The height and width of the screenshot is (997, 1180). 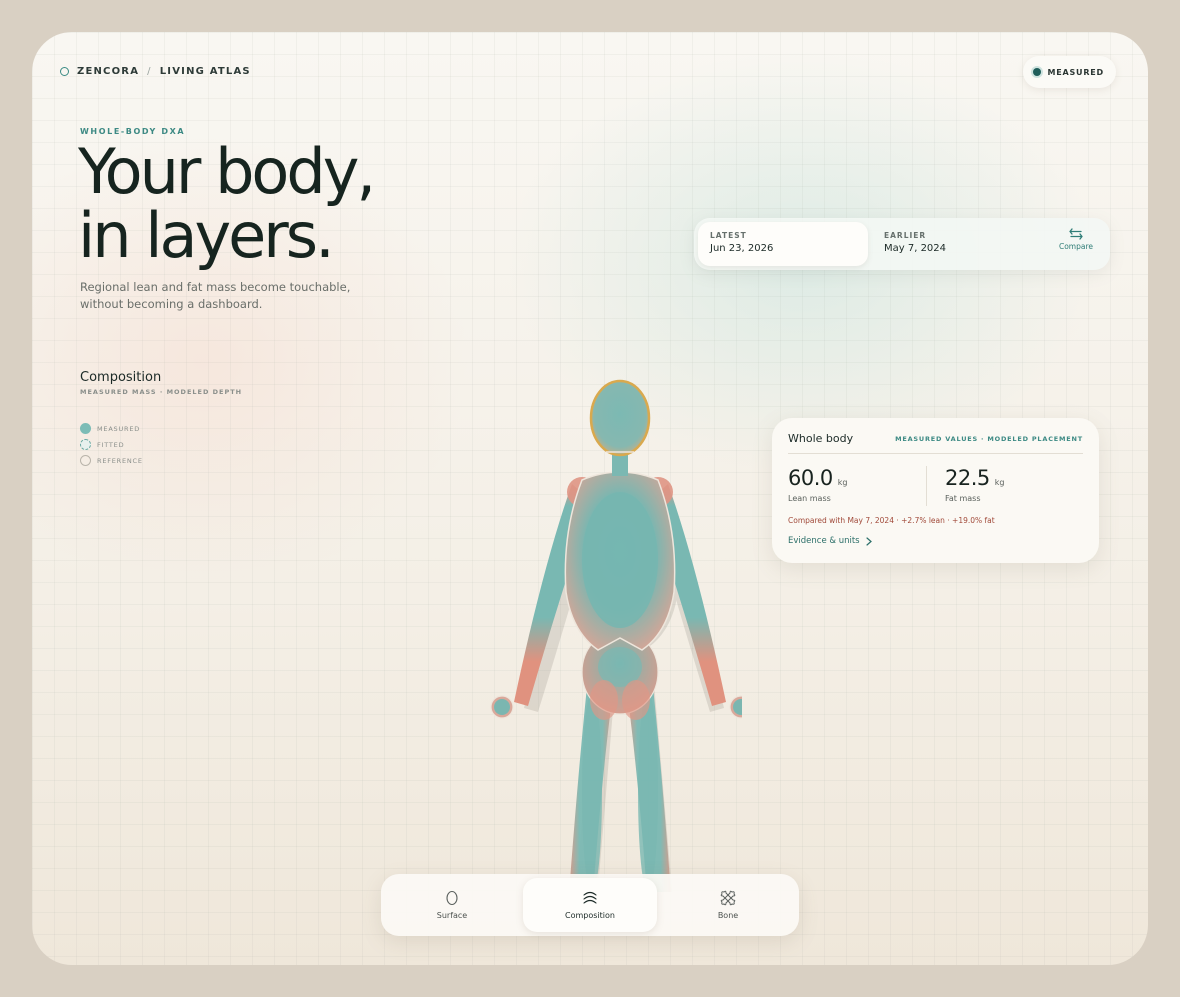 I want to click on mode-label: Composition, so click(x=590, y=915).